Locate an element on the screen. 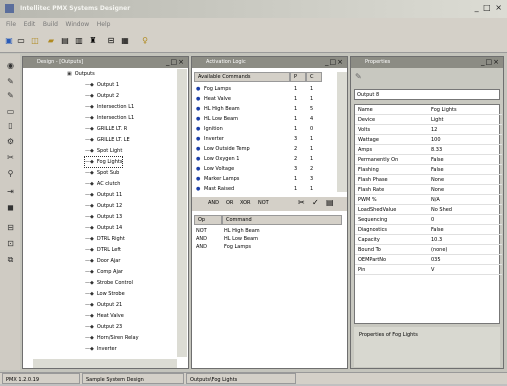  layout-icon: ⊟ is located at coordinates (111, 41).